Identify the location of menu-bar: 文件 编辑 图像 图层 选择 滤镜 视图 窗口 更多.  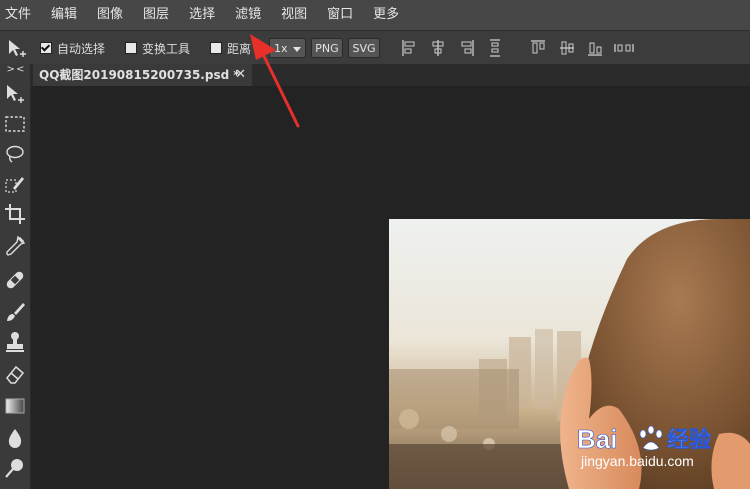
(375, 15).